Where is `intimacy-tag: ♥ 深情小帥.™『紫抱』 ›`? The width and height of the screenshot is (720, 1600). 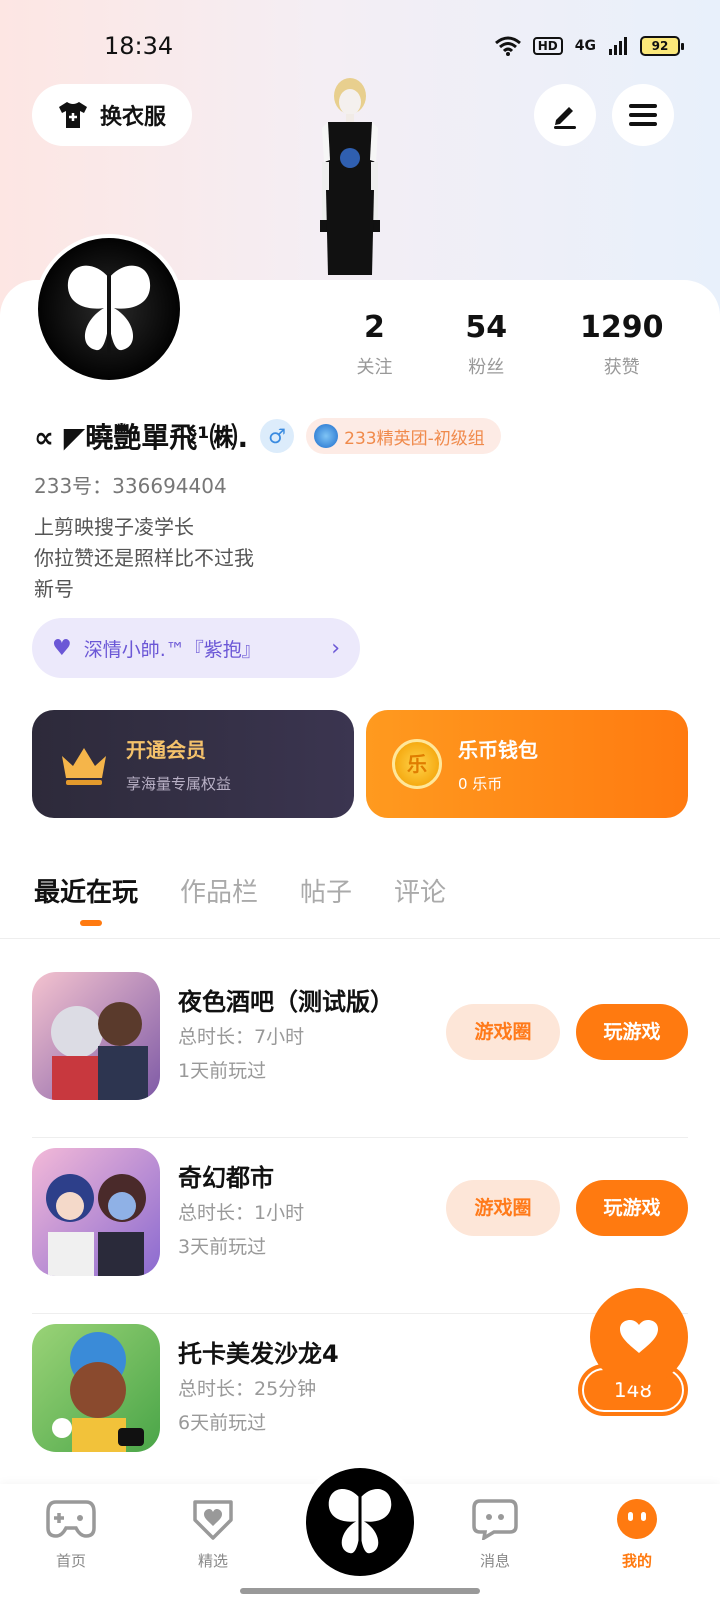 intimacy-tag: ♥ 深情小帥.™『紫抱』 › is located at coordinates (196, 648).